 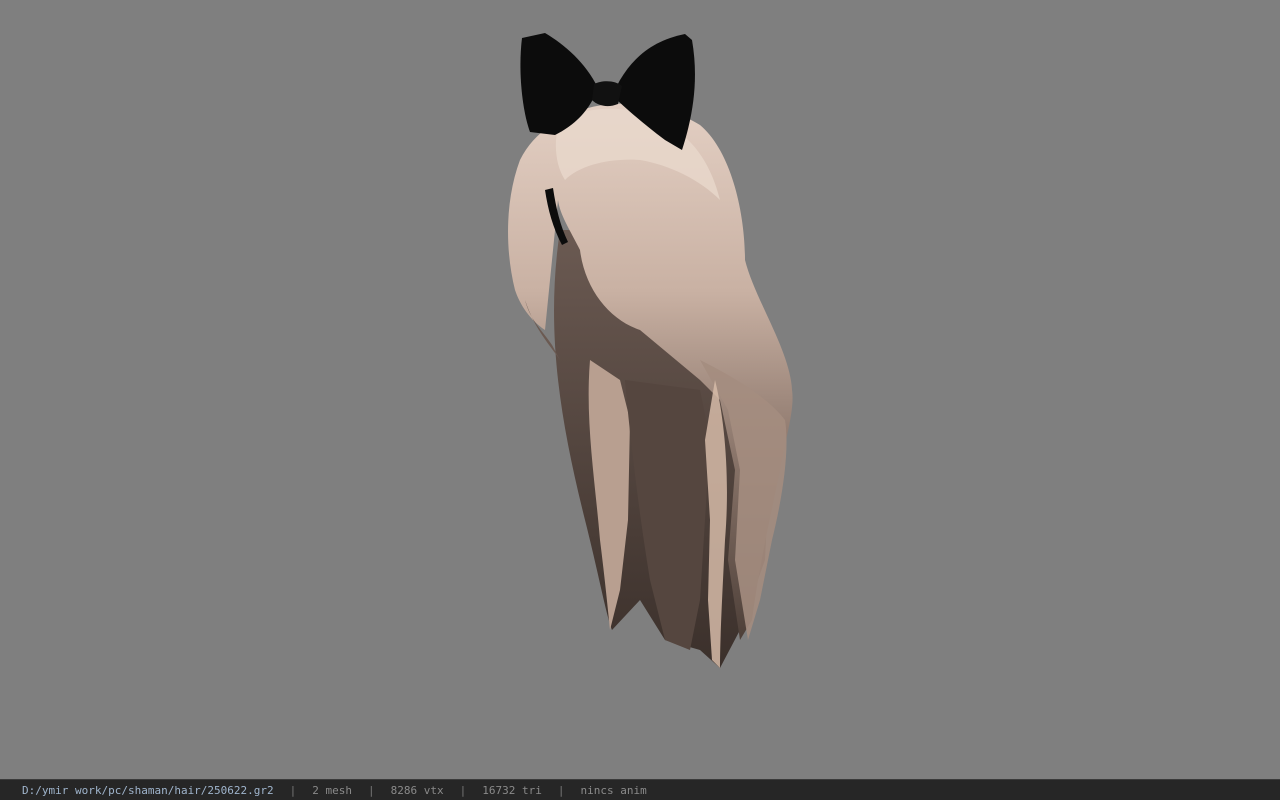 What do you see at coordinates (332, 790) in the screenshot?
I see `mesh-count-label: 2 mesh` at bounding box center [332, 790].